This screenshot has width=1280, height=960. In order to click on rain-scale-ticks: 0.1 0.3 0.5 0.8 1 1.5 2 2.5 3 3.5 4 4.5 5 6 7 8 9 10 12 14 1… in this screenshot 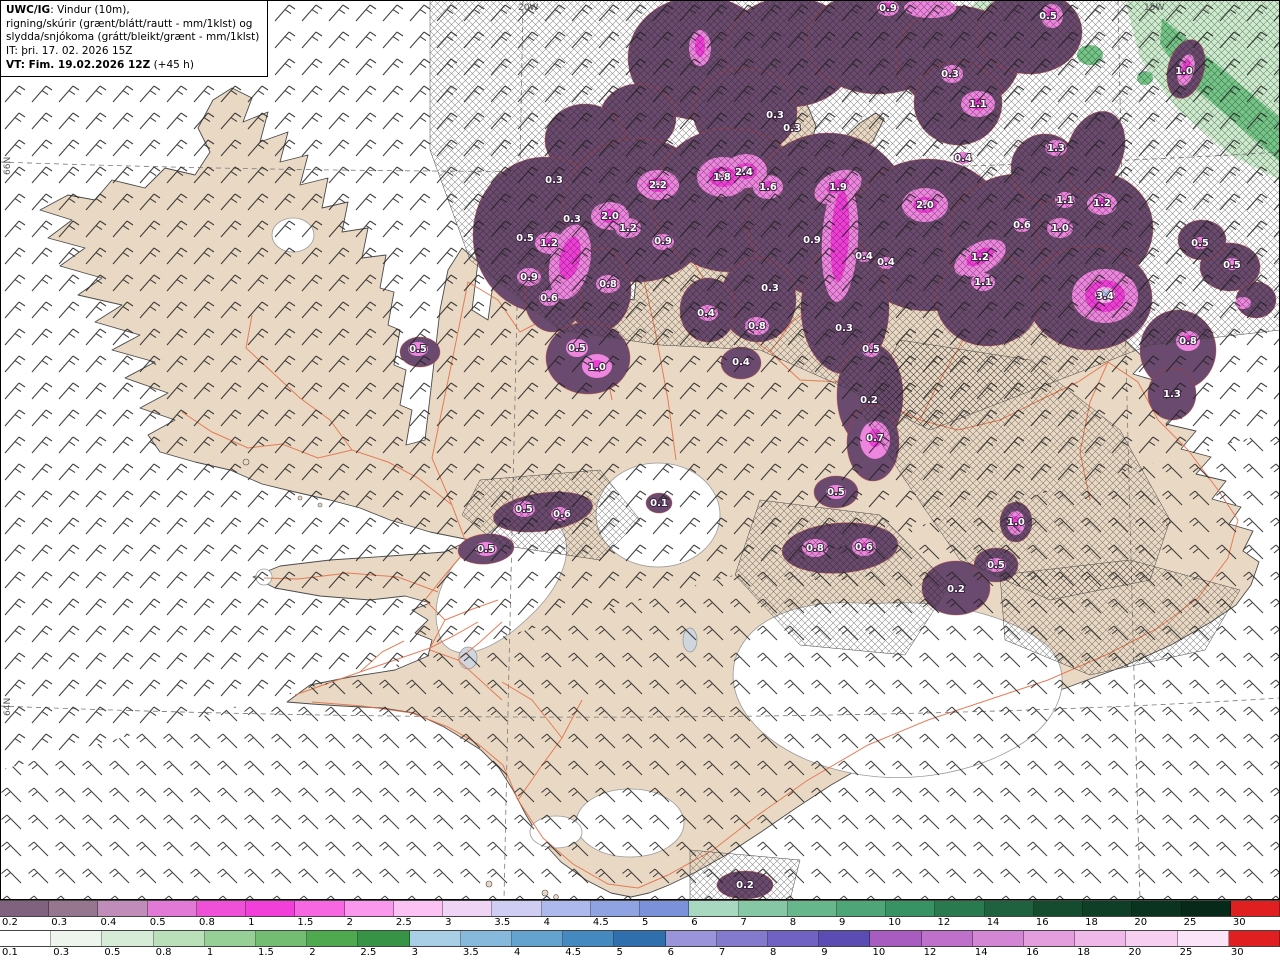, I will do `click(640, 953)`.